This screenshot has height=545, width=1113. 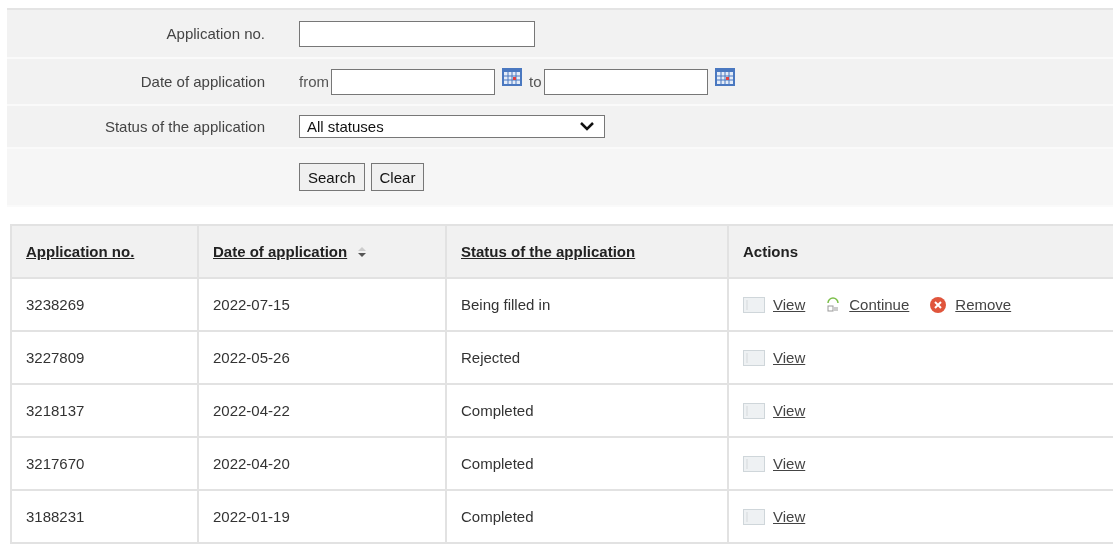 What do you see at coordinates (332, 177) in the screenshot?
I see `search-button: Search` at bounding box center [332, 177].